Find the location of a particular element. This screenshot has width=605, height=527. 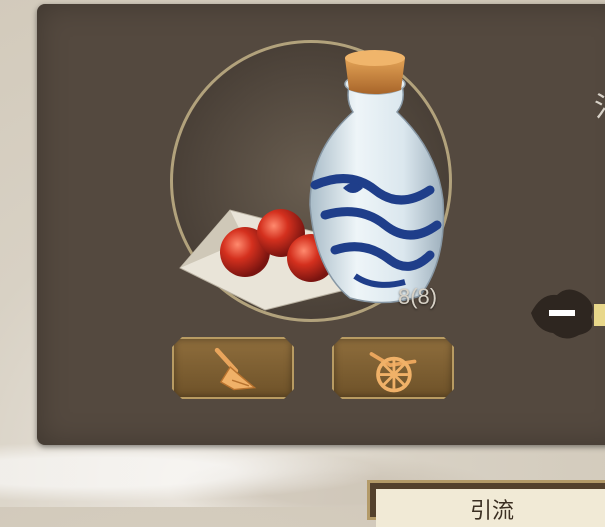

item-count: 8(8) is located at coordinates (418, 296).